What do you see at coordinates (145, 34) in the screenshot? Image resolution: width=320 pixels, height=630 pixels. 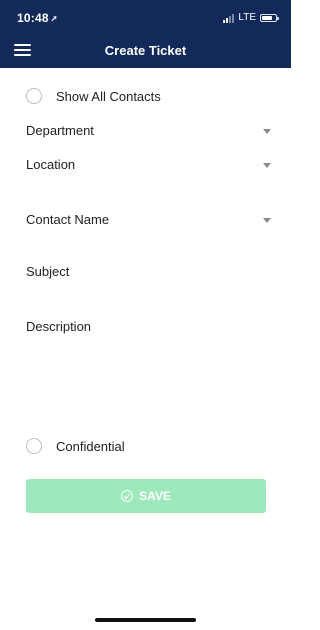 I see `app-header: 10:48 ➚ LTE Create Ticket` at bounding box center [145, 34].